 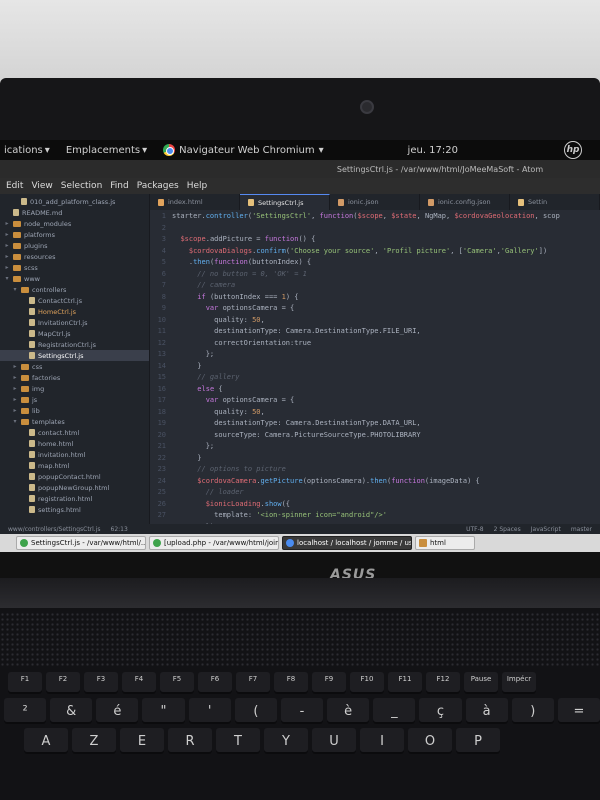 I want to click on tree-file: map.html, so click(x=74, y=465).